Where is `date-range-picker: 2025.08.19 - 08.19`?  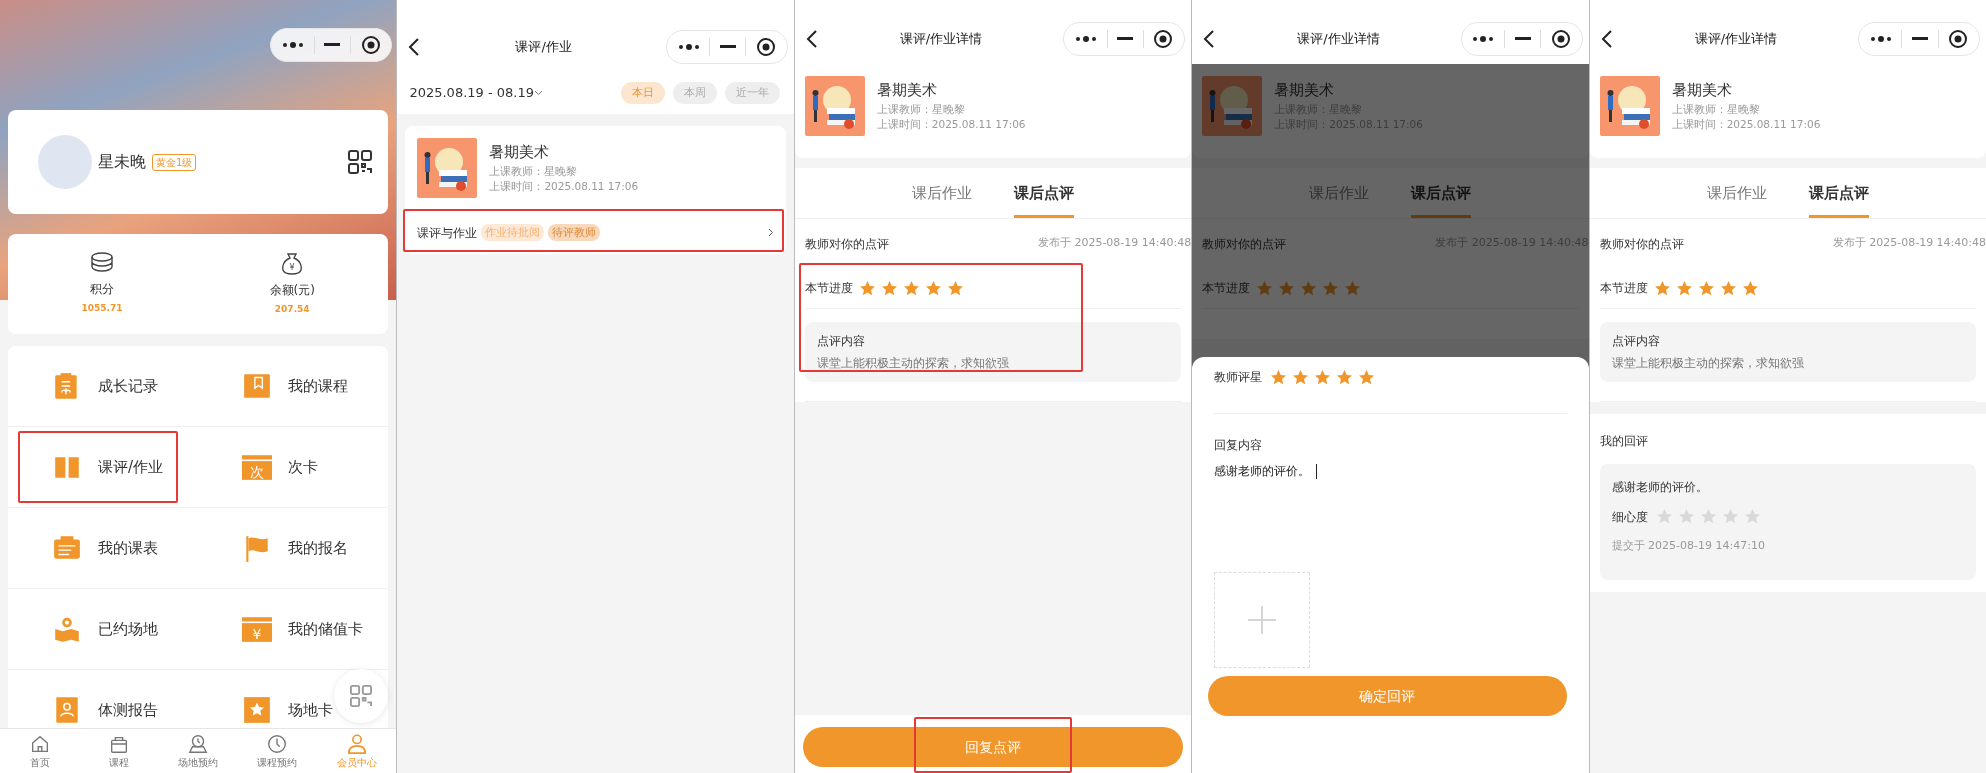
date-range-picker: 2025.08.19 - 08.19 is located at coordinates (471, 93).